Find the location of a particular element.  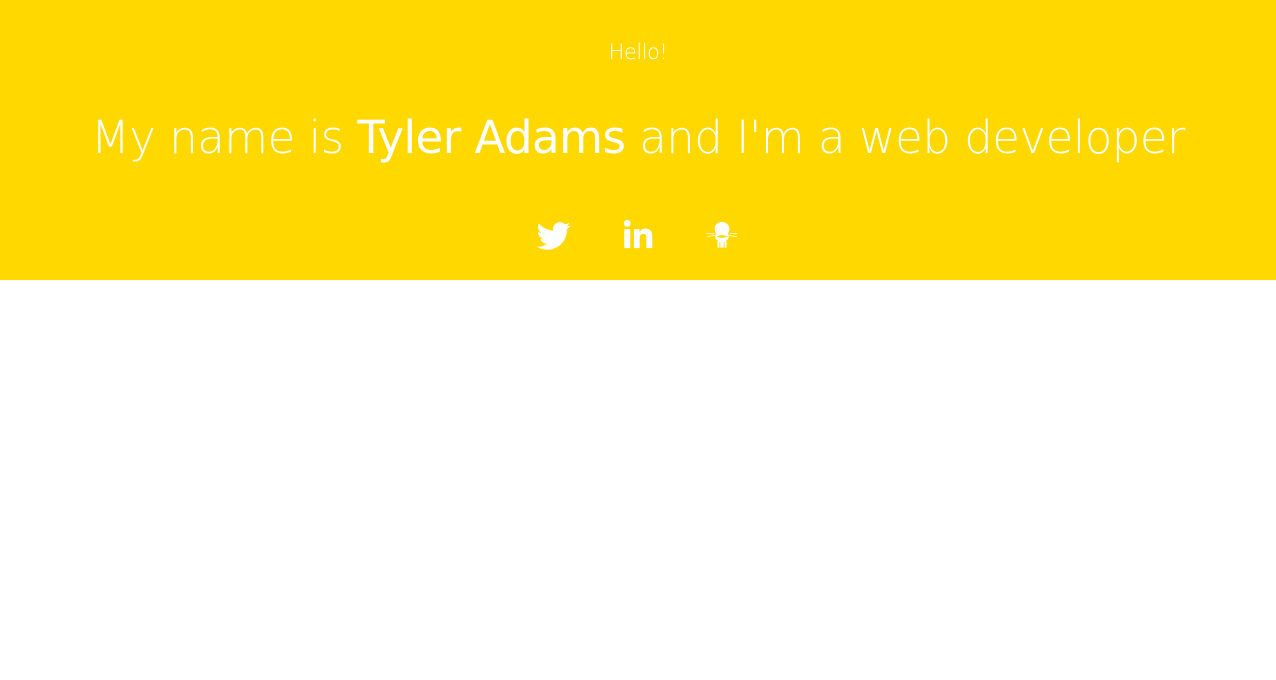

github-link is located at coordinates (722, 234).